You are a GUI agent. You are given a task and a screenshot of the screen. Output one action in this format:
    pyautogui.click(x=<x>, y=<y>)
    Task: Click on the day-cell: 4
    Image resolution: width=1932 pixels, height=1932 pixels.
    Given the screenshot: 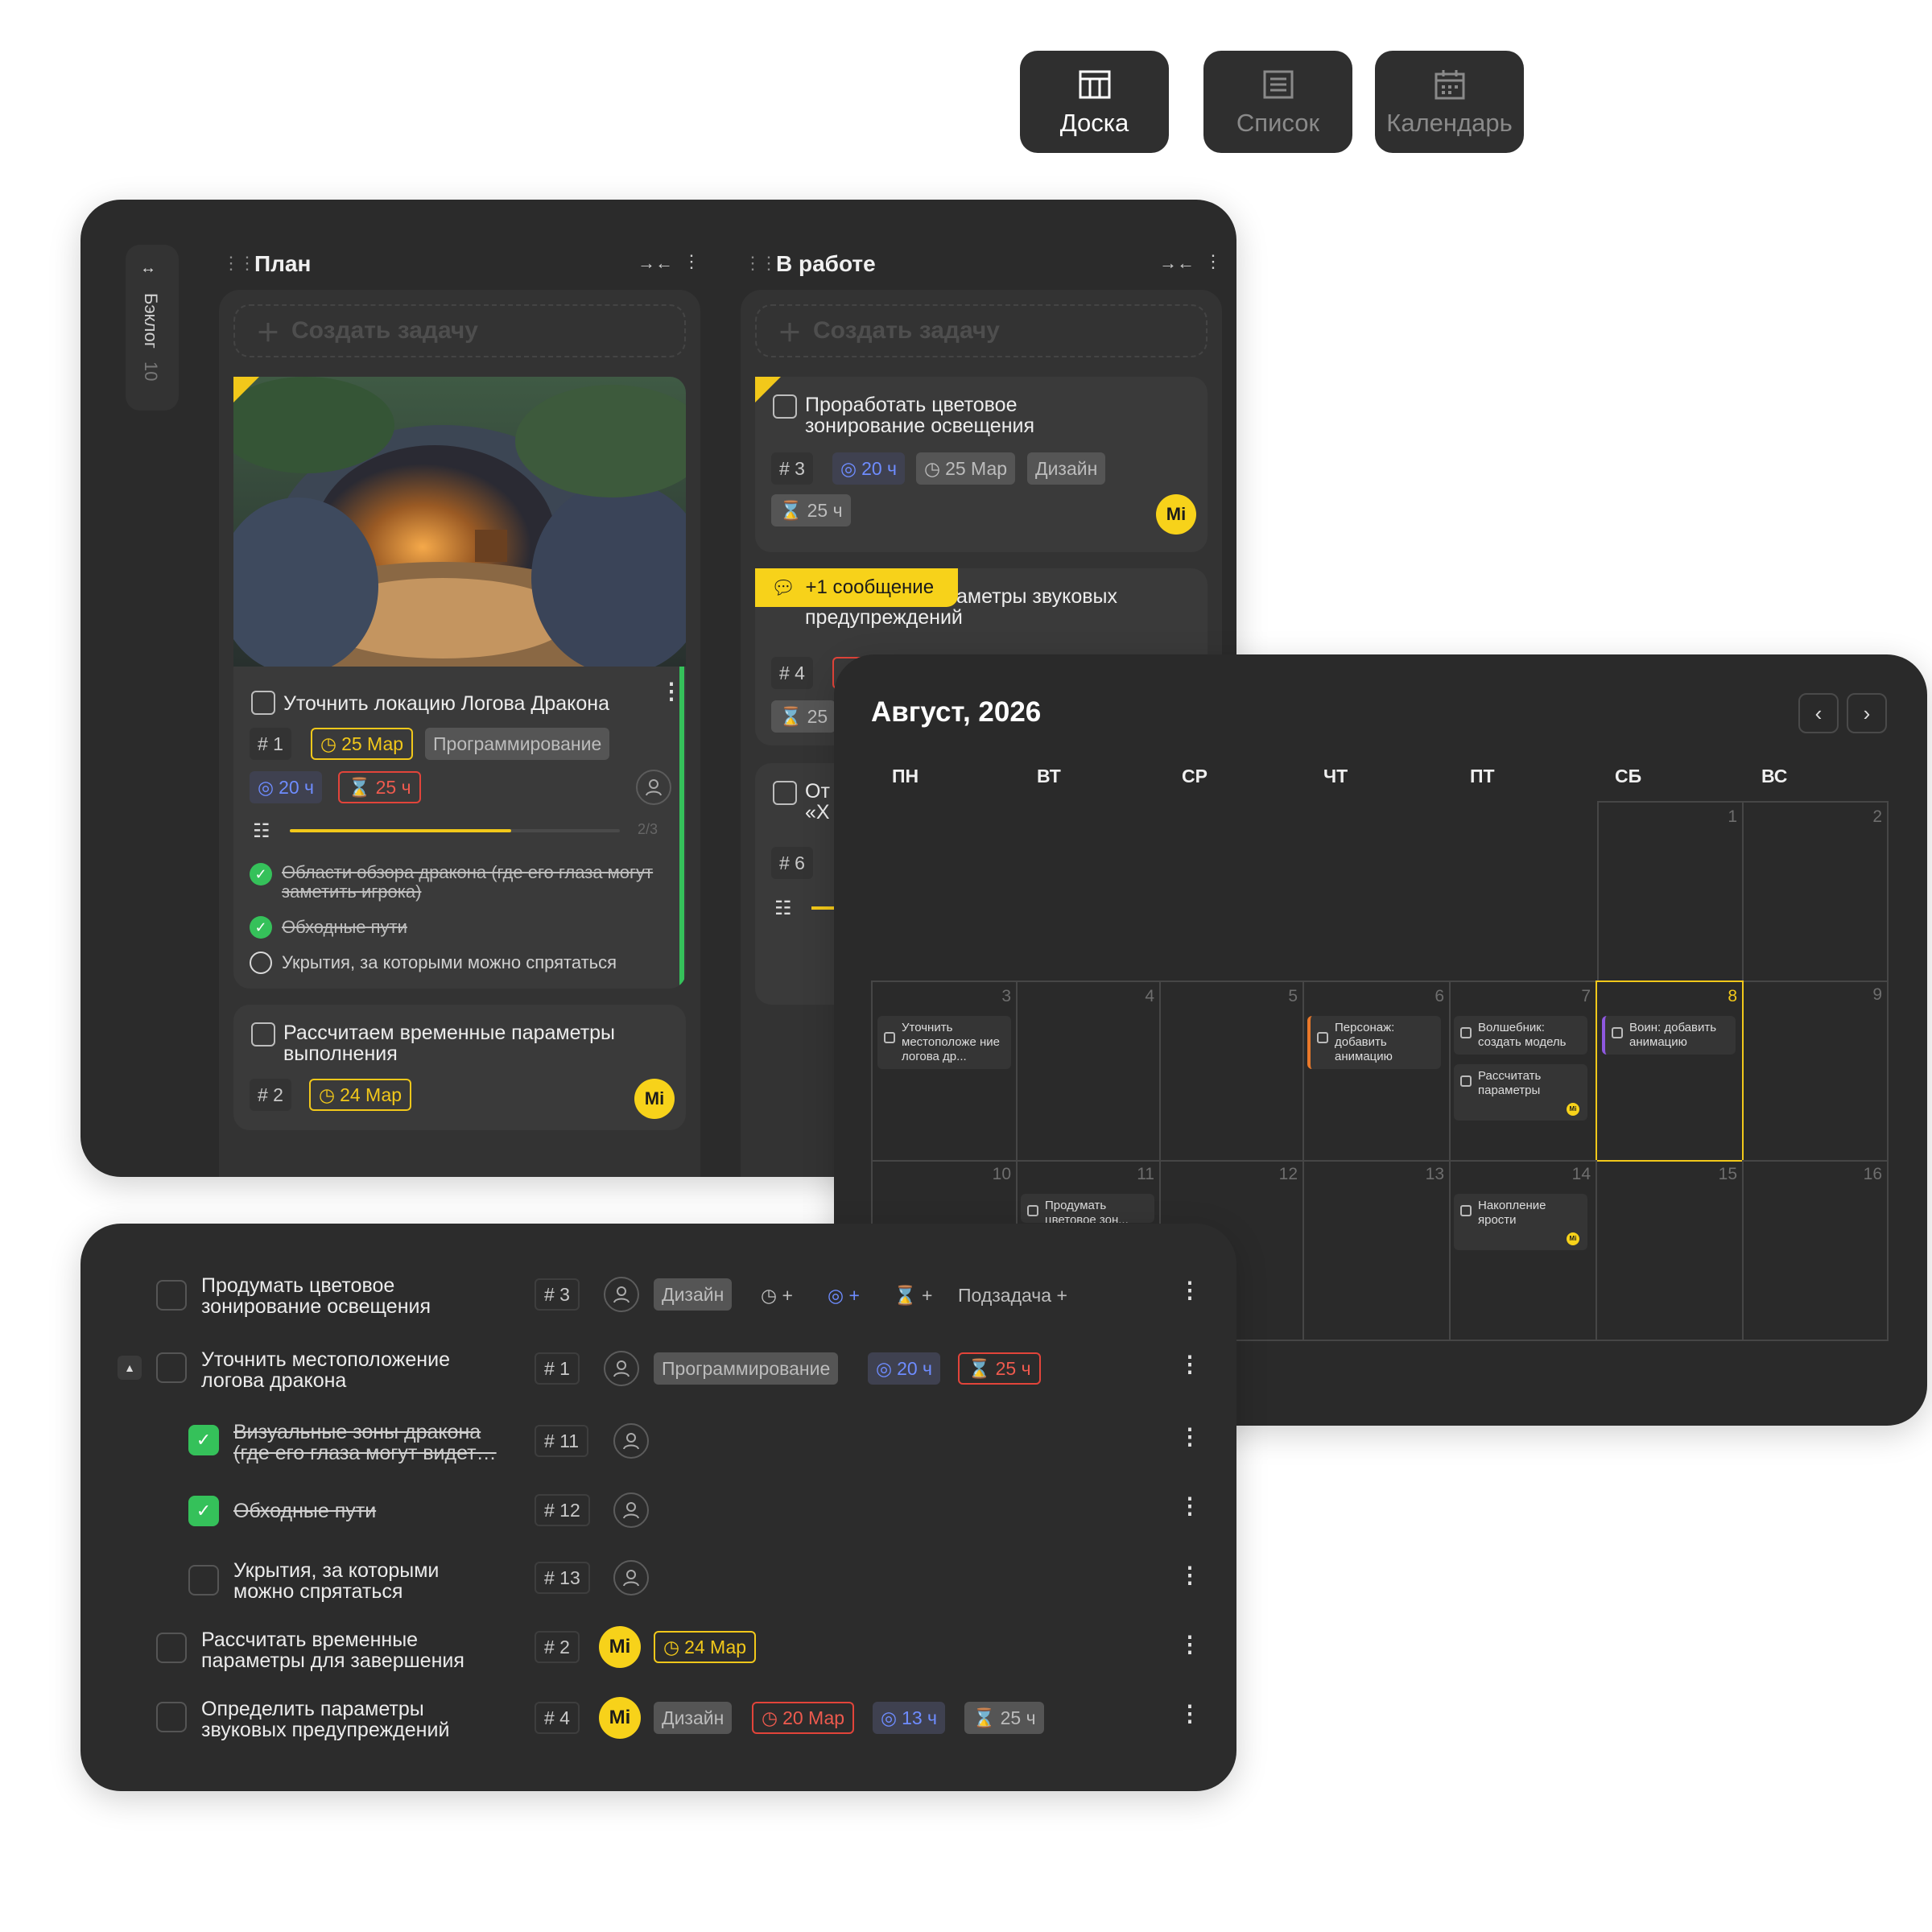 What is the action you would take?
    pyautogui.click(x=1088, y=1071)
    